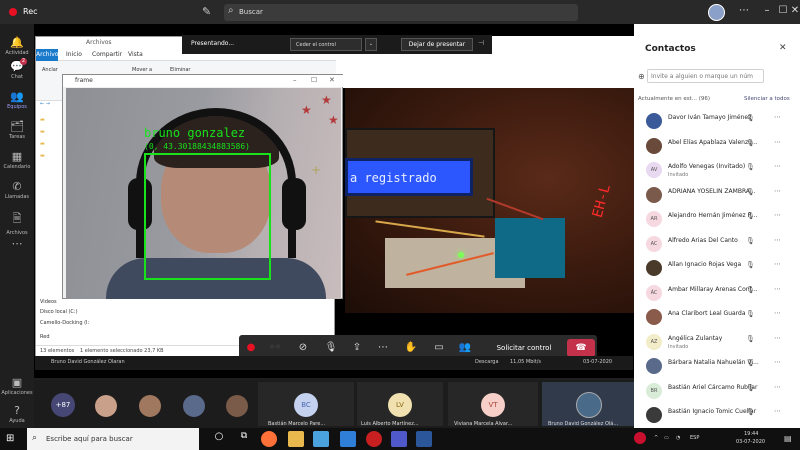 The height and width of the screenshot is (450, 800). Describe the element at coordinates (717, 220) in the screenshot. I see `contact-item: AR Alejandro Hernán Jiménez R... 🎙 ⋯` at that location.